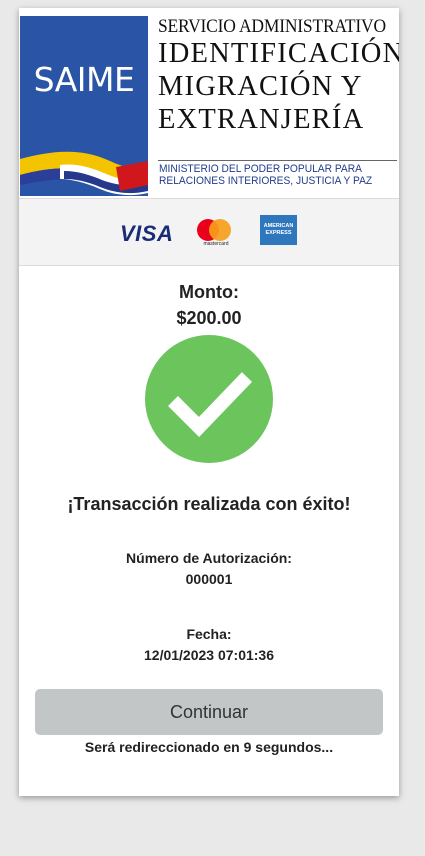  I want to click on mastercard-label: mastercard, so click(216, 244).